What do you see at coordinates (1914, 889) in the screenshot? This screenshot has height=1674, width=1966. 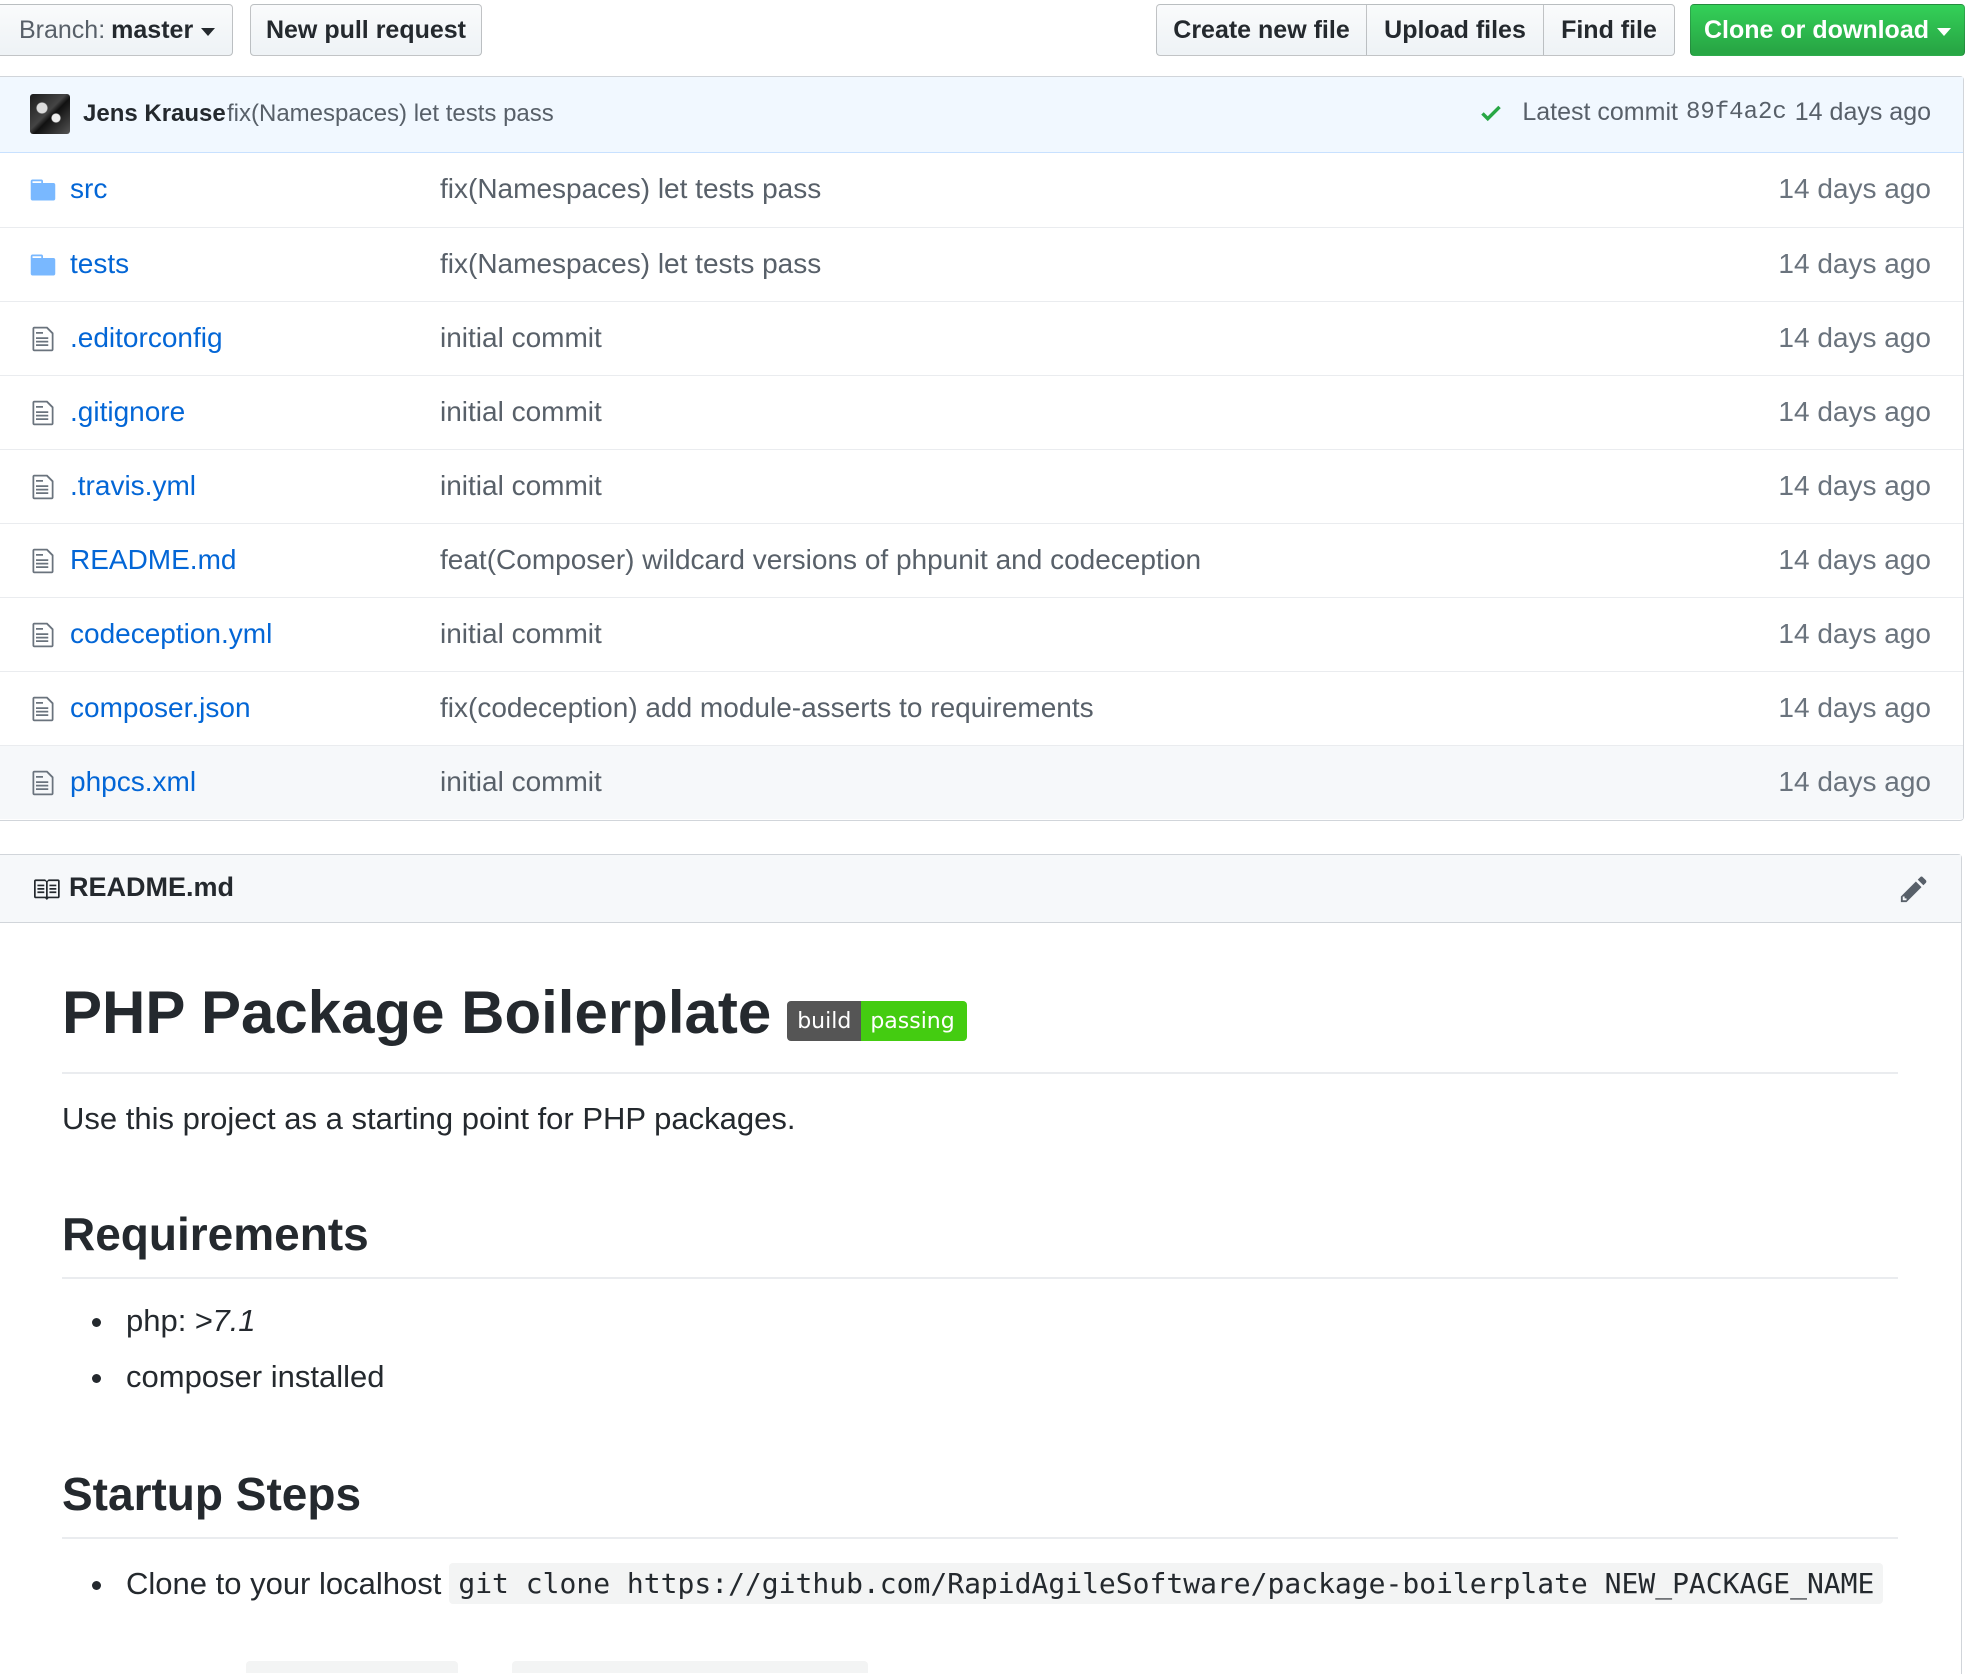 I see `pencil-icon` at bounding box center [1914, 889].